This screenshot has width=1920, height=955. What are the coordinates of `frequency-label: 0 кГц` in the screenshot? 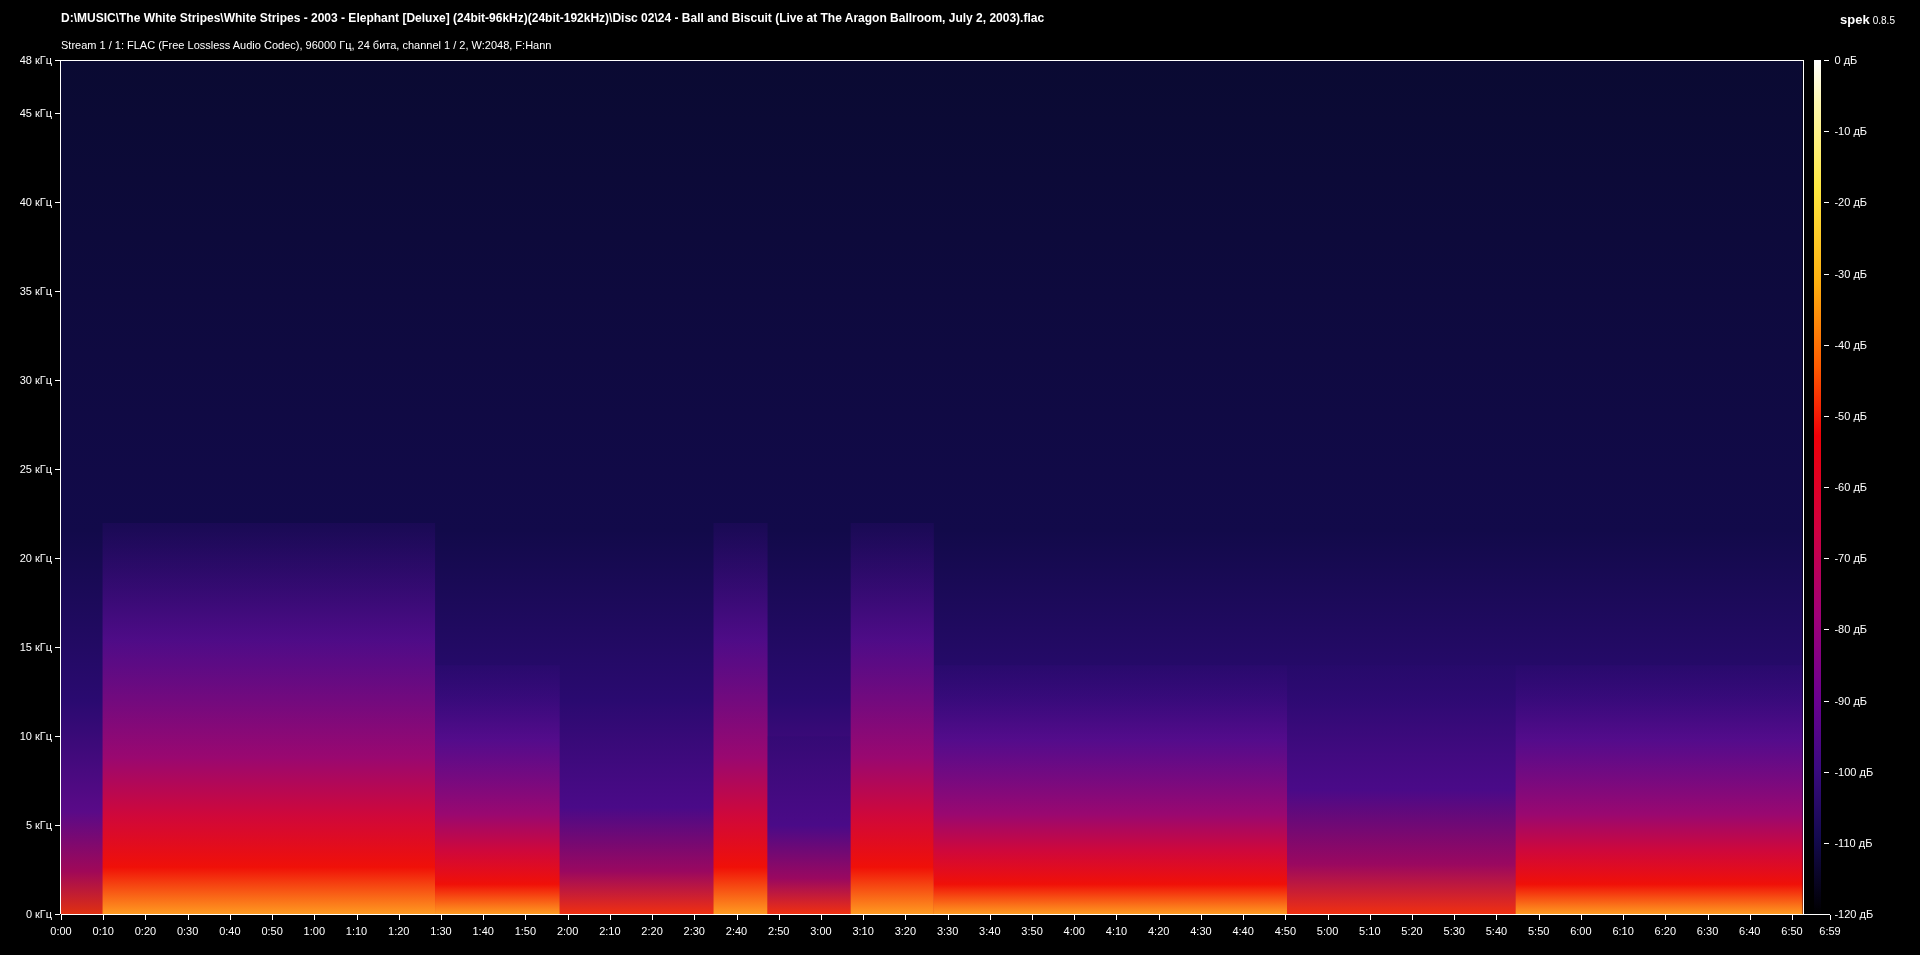 It's located at (39, 914).